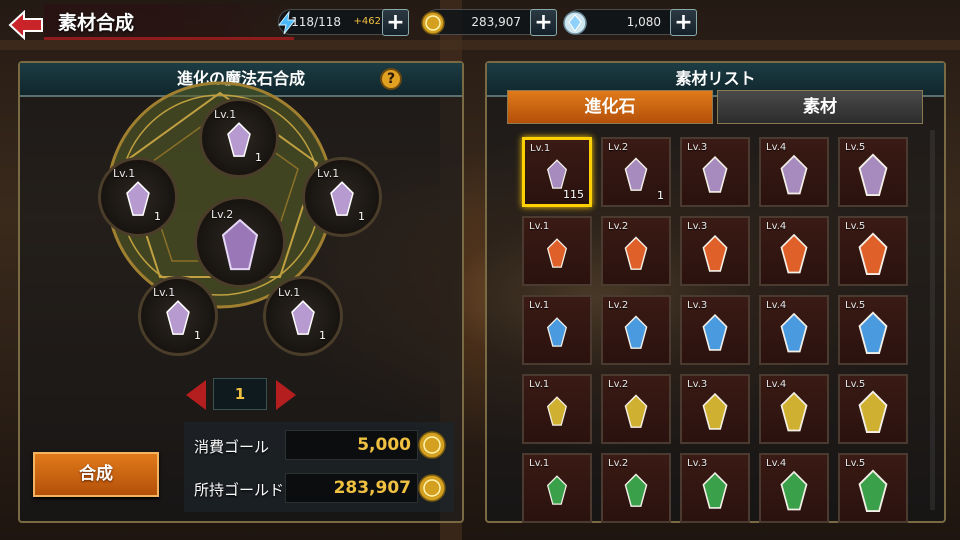 The height and width of the screenshot is (540, 960). I want to click on decrease-quantity-button, so click(196, 395).